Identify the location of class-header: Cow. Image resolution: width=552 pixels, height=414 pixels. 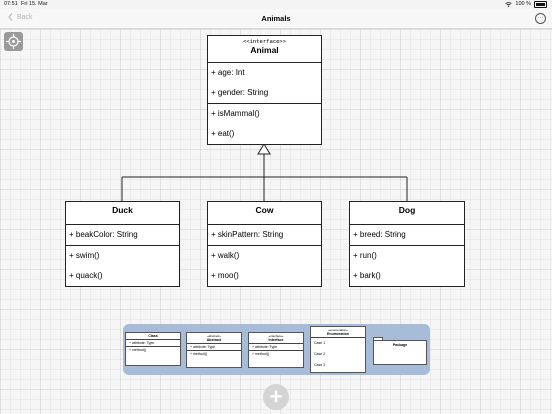
(264, 213).